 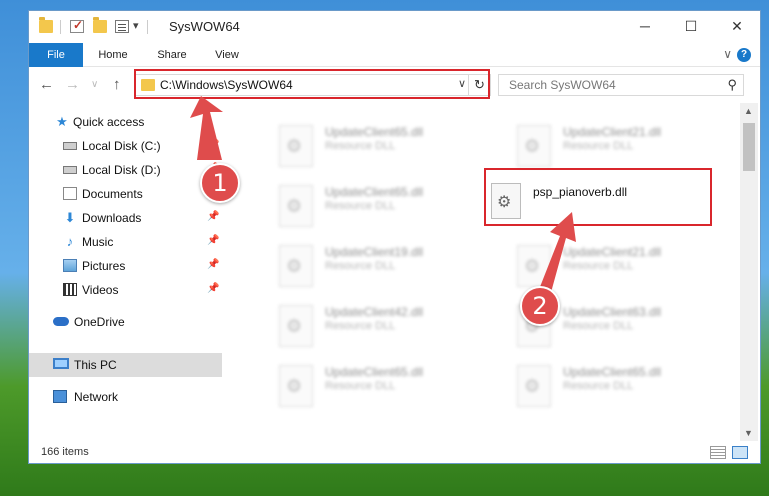 I want to click on sidebar-item-documents: Documents 📌, so click(x=125, y=194).